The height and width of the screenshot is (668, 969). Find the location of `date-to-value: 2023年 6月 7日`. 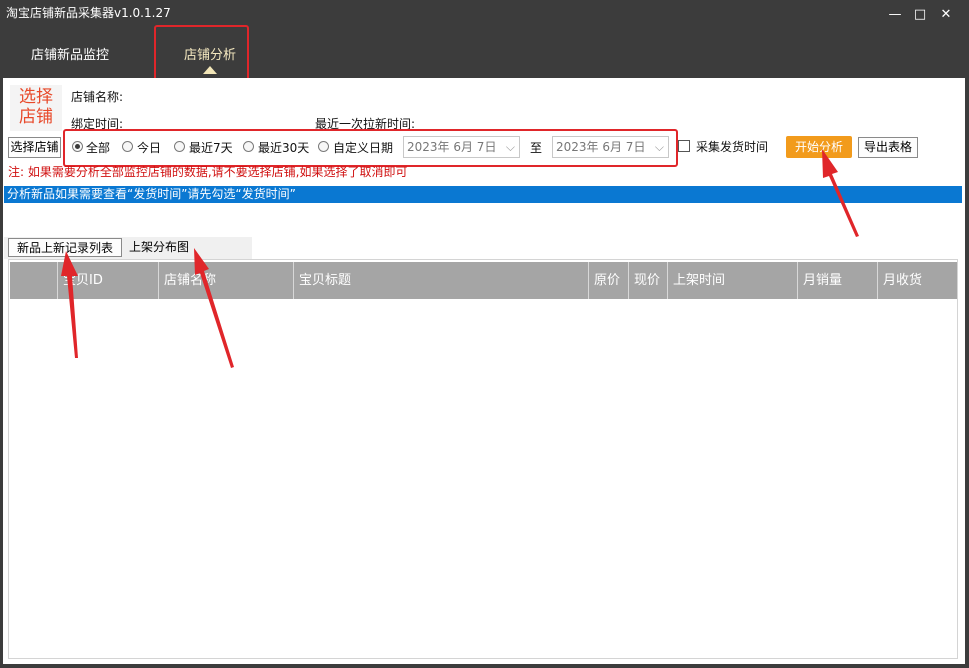

date-to-value: 2023年 6月 7日 is located at coordinates (601, 147).